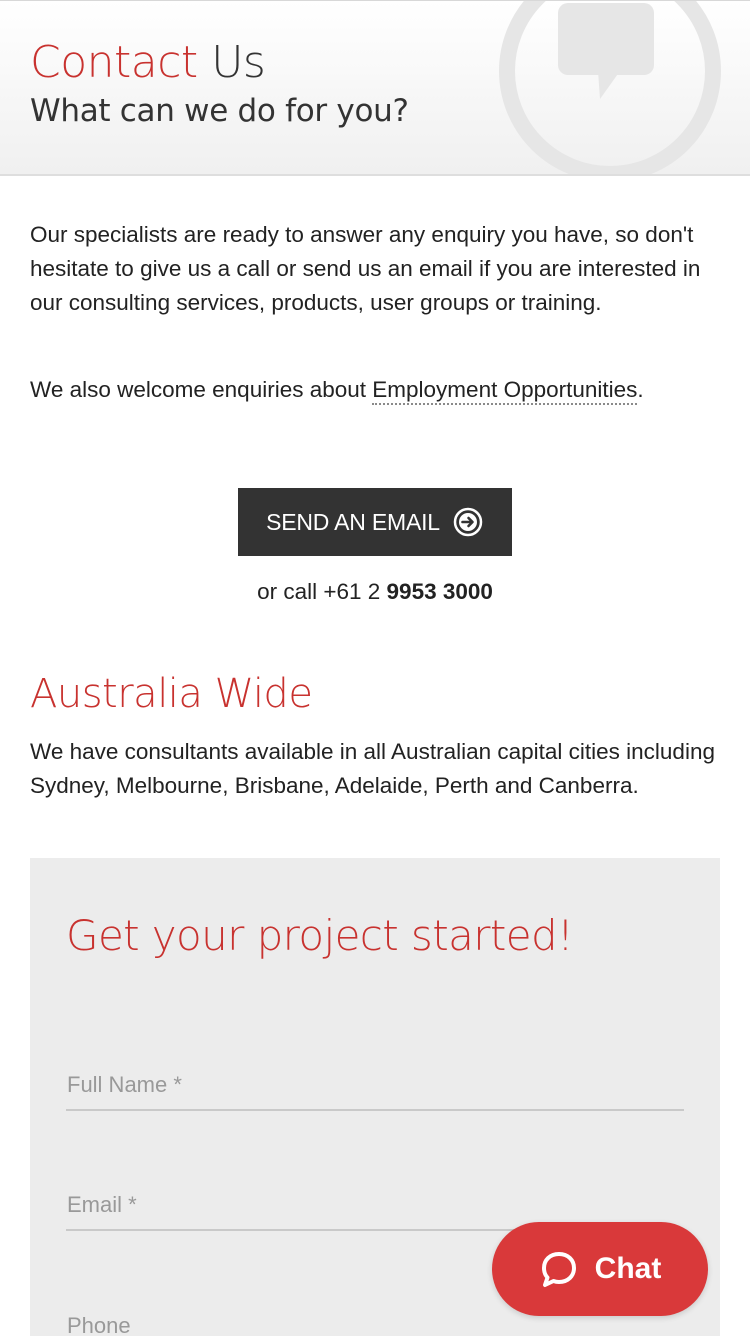 This screenshot has height=1336, width=750. Describe the element at coordinates (505, 391) in the screenshot. I see `employment-opportunities-link: Employment Opportunities` at that location.